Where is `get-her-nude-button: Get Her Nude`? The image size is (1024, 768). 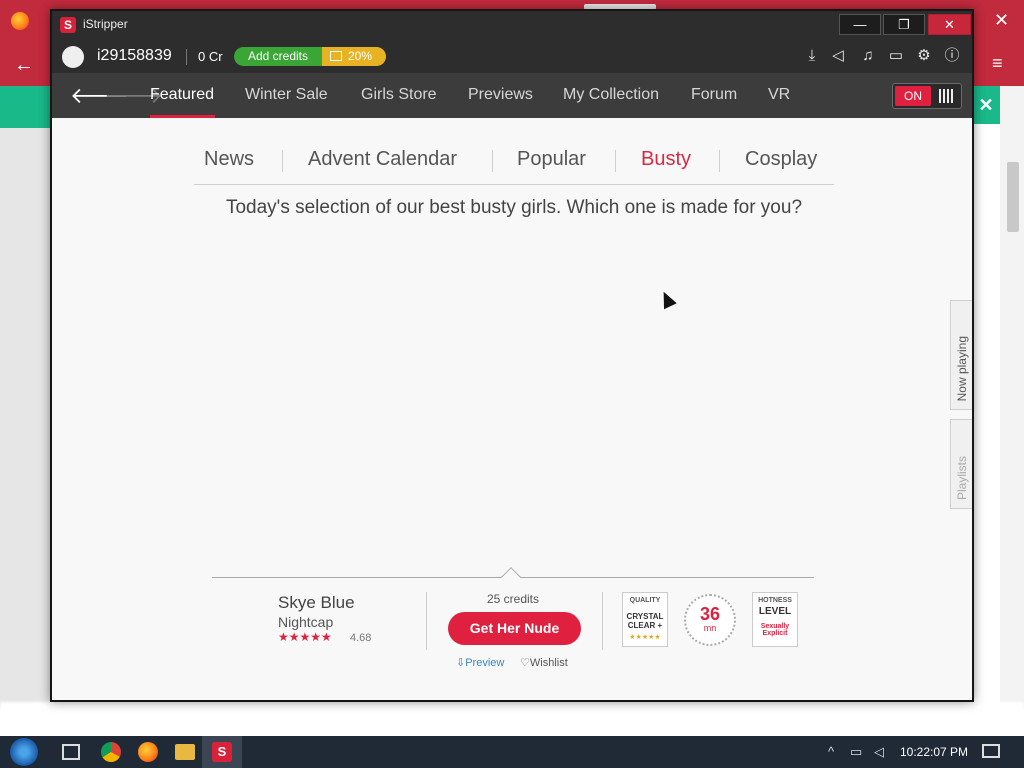
get-her-nude-button: Get Her Nude is located at coordinates (514, 628).